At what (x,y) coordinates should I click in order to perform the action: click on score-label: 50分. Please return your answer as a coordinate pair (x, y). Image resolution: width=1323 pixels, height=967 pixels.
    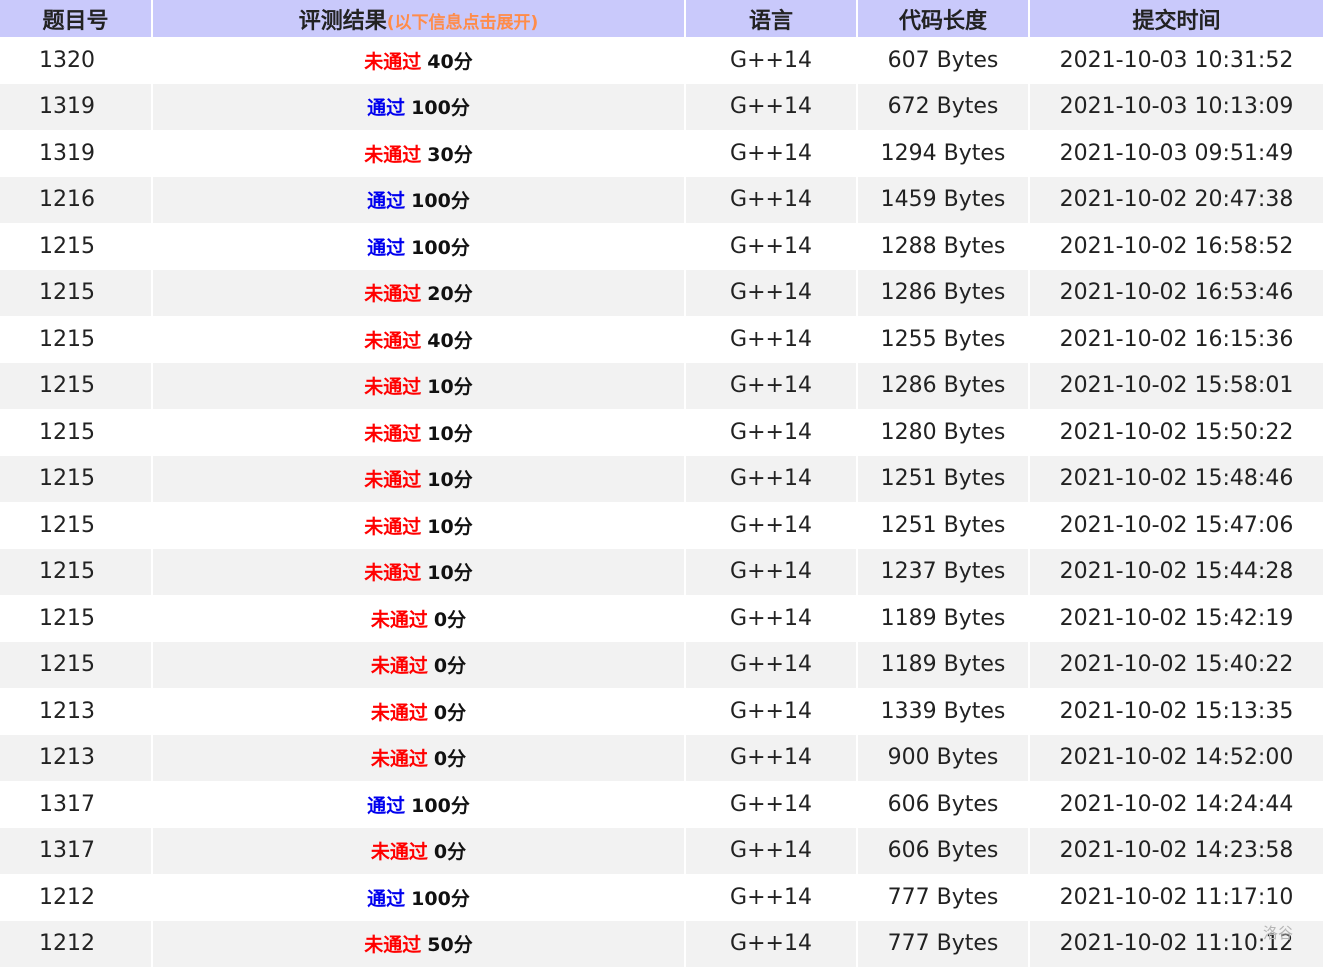
    Looking at the image, I should click on (449, 945).